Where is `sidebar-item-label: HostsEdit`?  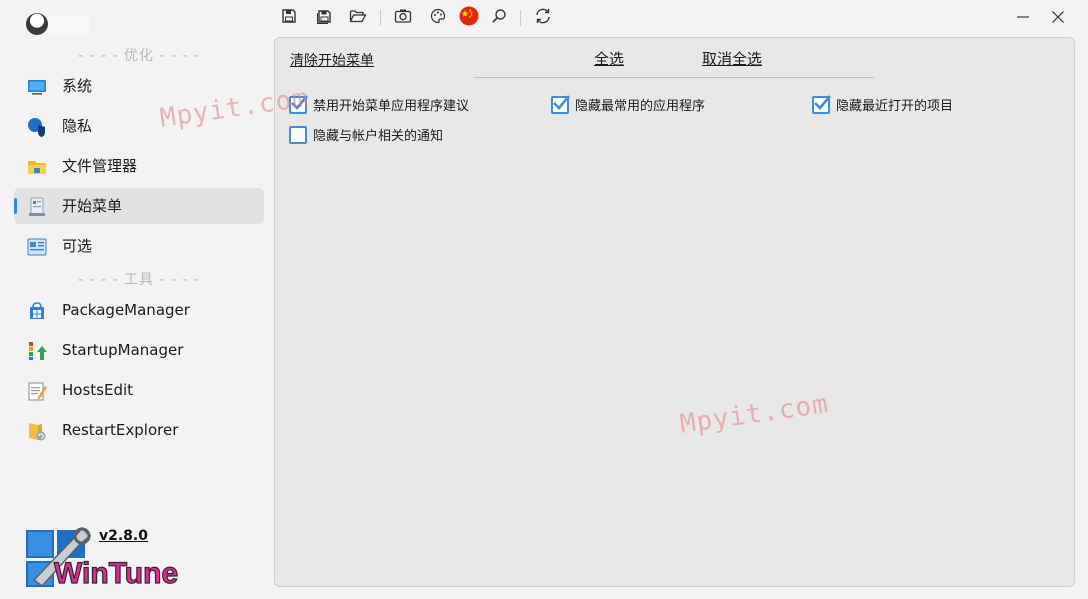
sidebar-item-label: HostsEdit is located at coordinates (98, 390).